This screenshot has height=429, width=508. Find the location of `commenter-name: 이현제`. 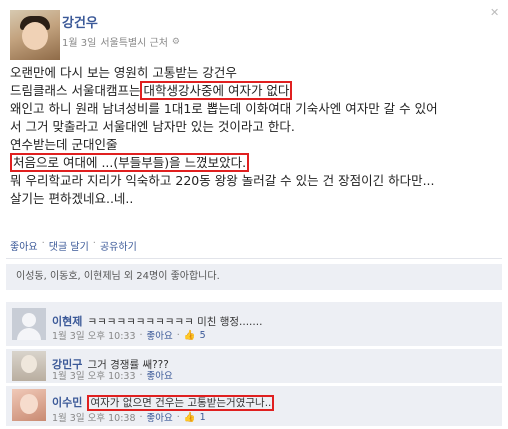

commenter-name: 이현제 is located at coordinates (67, 321).